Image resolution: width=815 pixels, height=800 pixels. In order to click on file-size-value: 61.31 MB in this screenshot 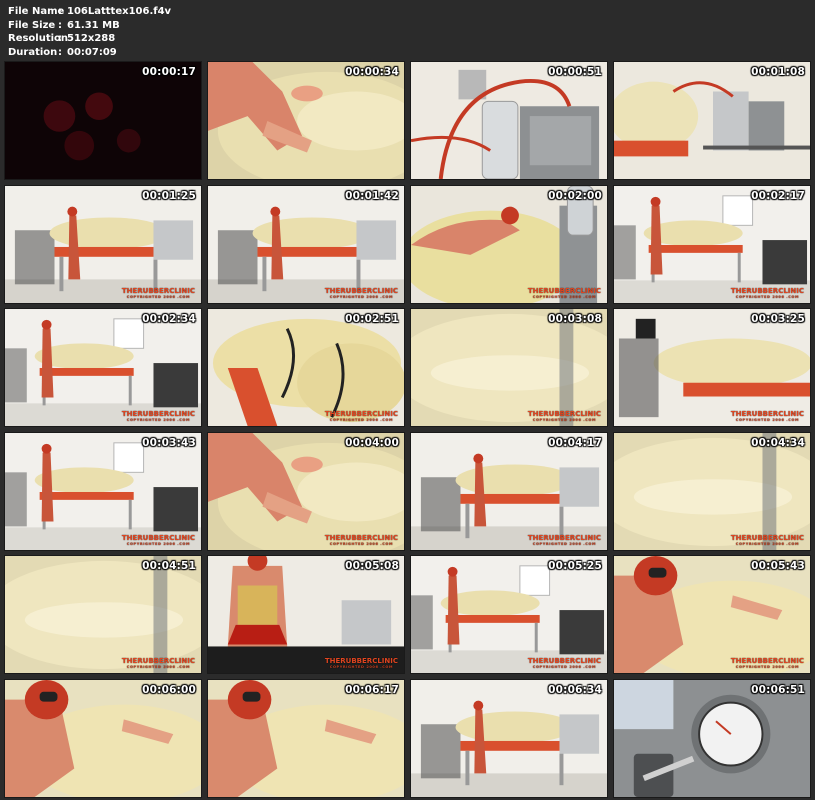, I will do `click(93, 25)`.